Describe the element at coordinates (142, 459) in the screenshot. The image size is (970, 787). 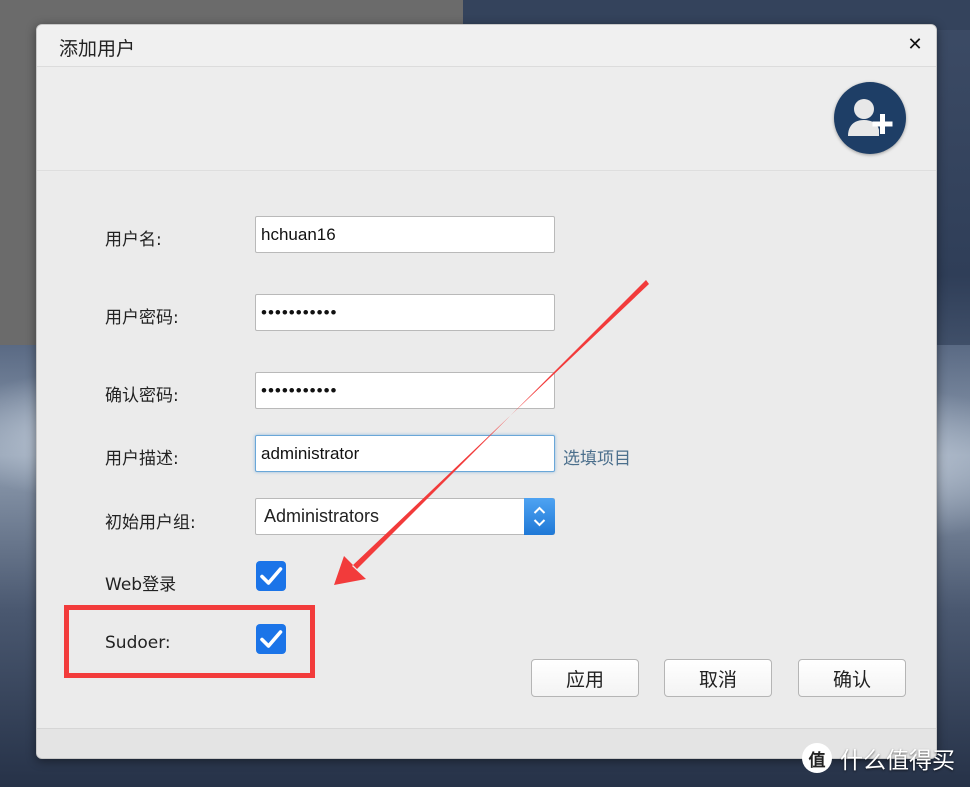
I see `description-label: 用户描述:` at that location.